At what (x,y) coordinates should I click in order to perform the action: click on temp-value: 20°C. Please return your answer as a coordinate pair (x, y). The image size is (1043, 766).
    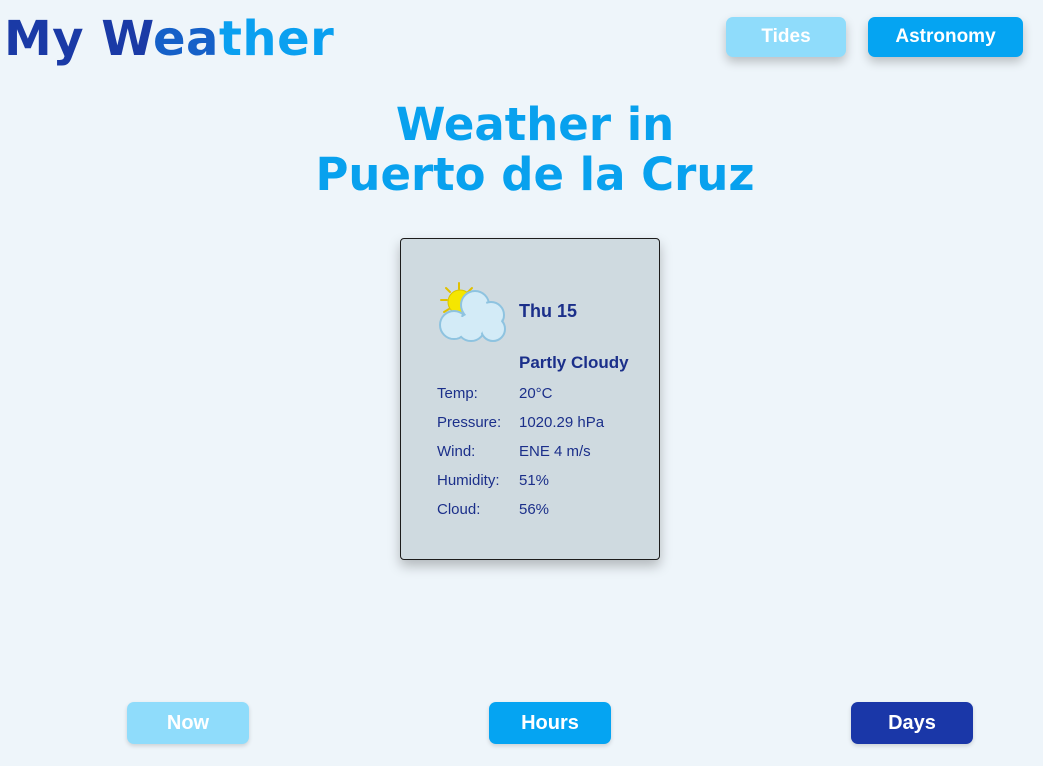
    Looking at the image, I should click on (536, 393).